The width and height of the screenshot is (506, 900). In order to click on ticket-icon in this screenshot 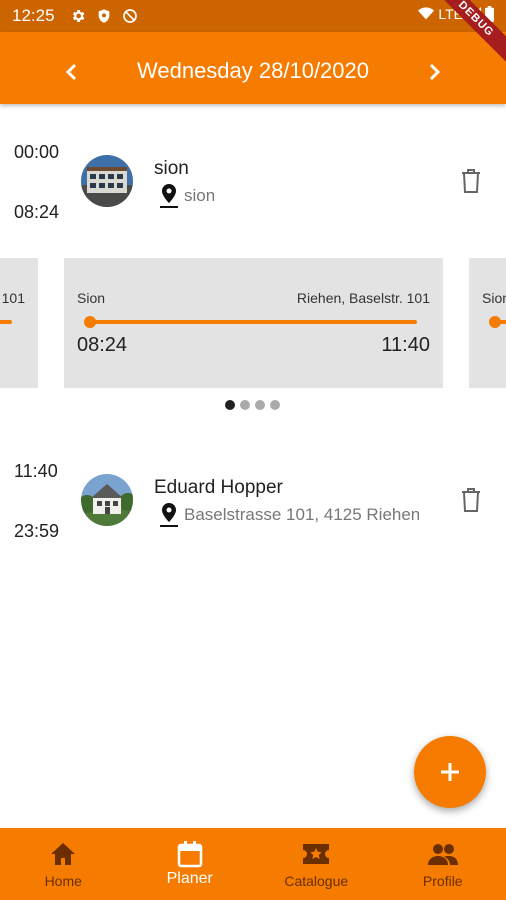, I will do `click(316, 854)`.